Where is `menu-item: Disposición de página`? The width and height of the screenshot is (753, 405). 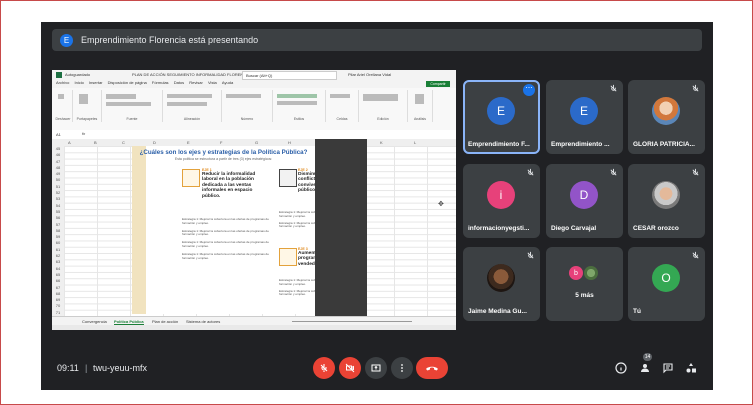
menu-item: Disposición de página is located at coordinates (127, 82).